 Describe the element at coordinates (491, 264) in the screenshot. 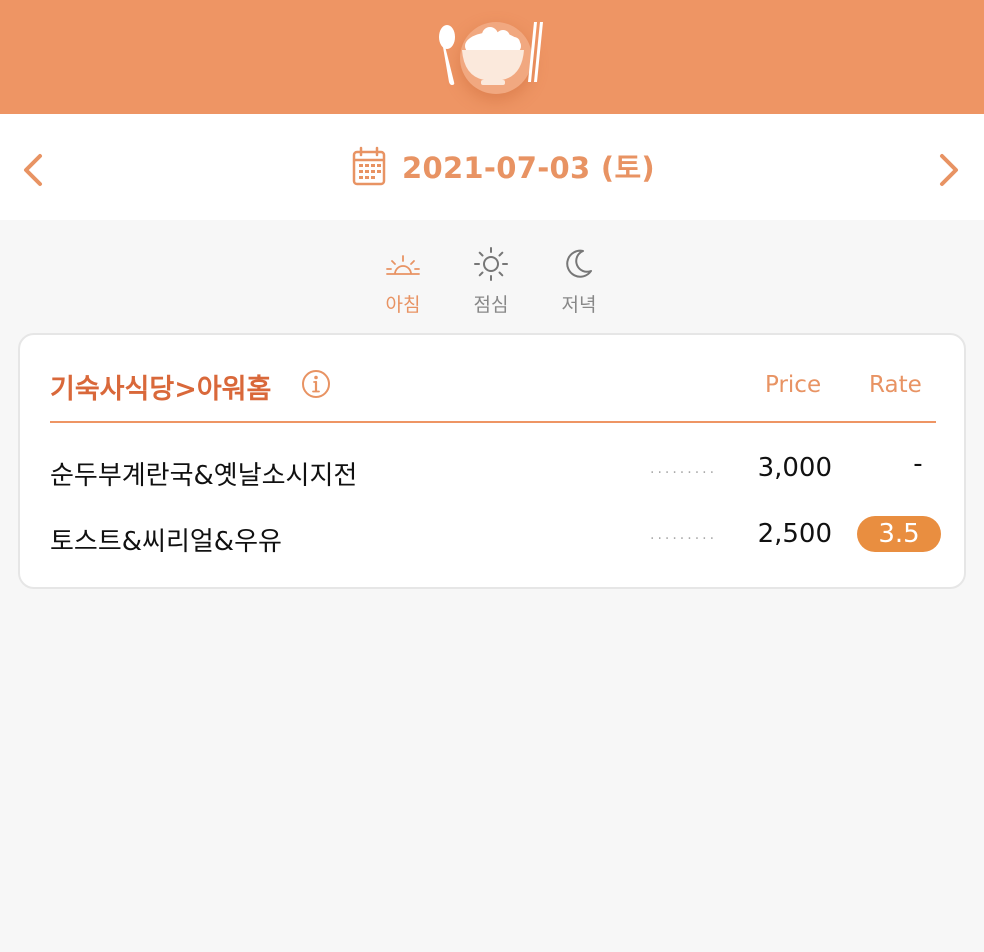

I see `sun-icon` at that location.